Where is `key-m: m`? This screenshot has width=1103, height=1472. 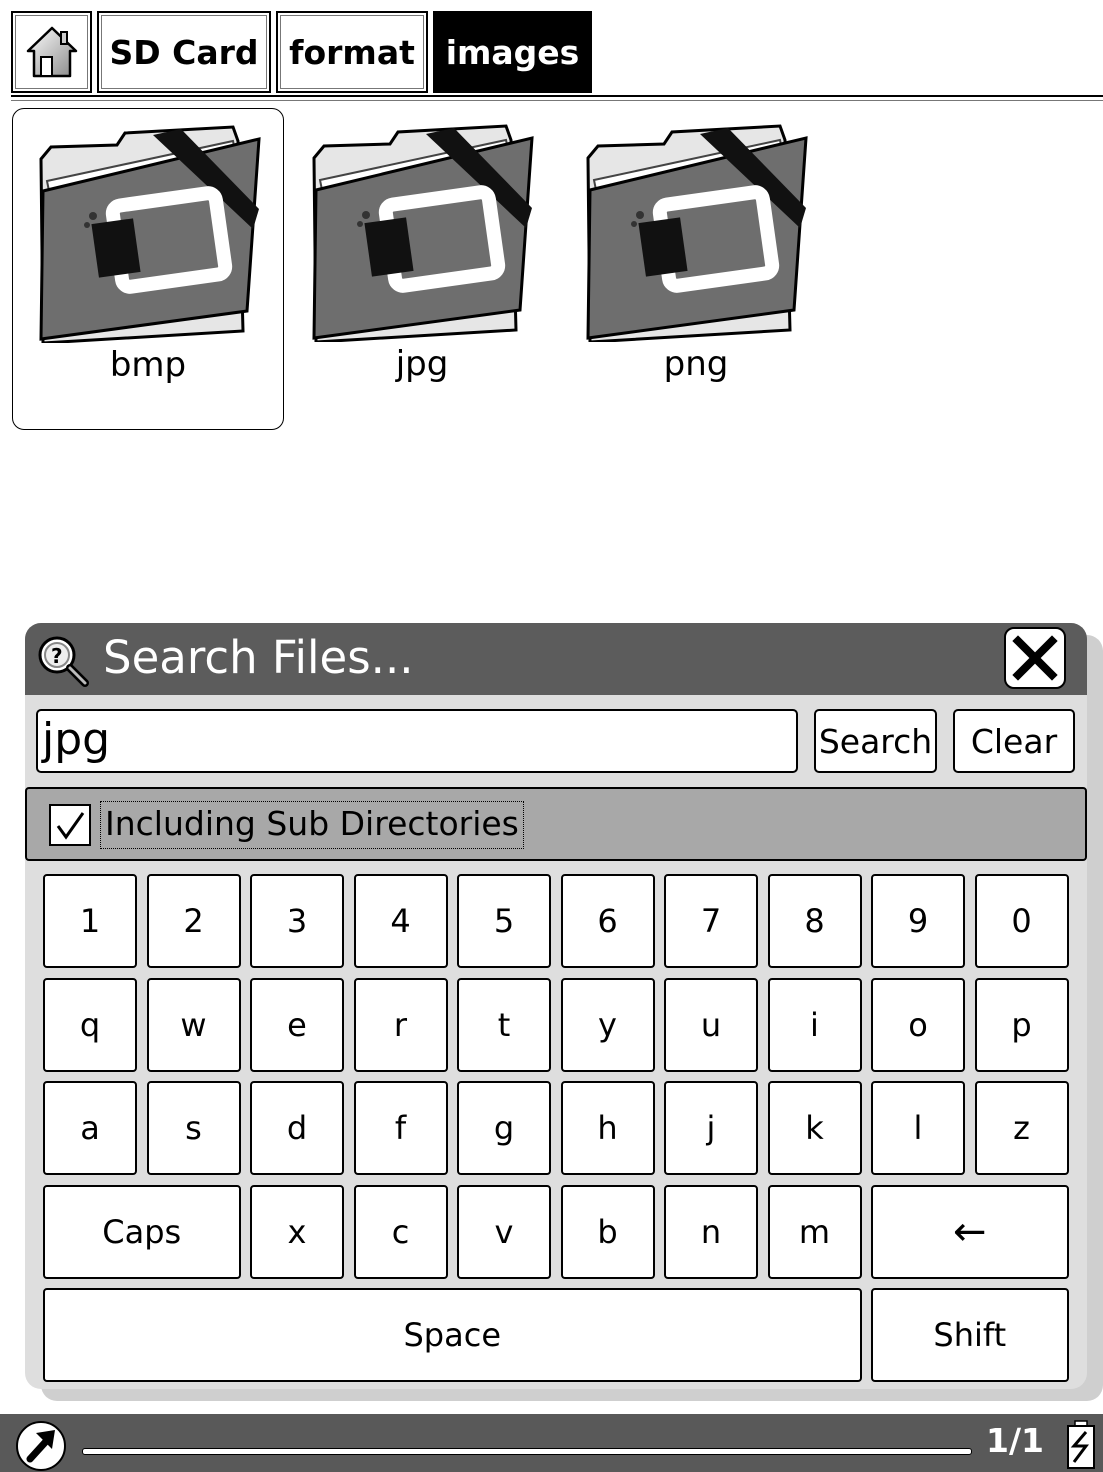
key-m: m is located at coordinates (814, 1231).